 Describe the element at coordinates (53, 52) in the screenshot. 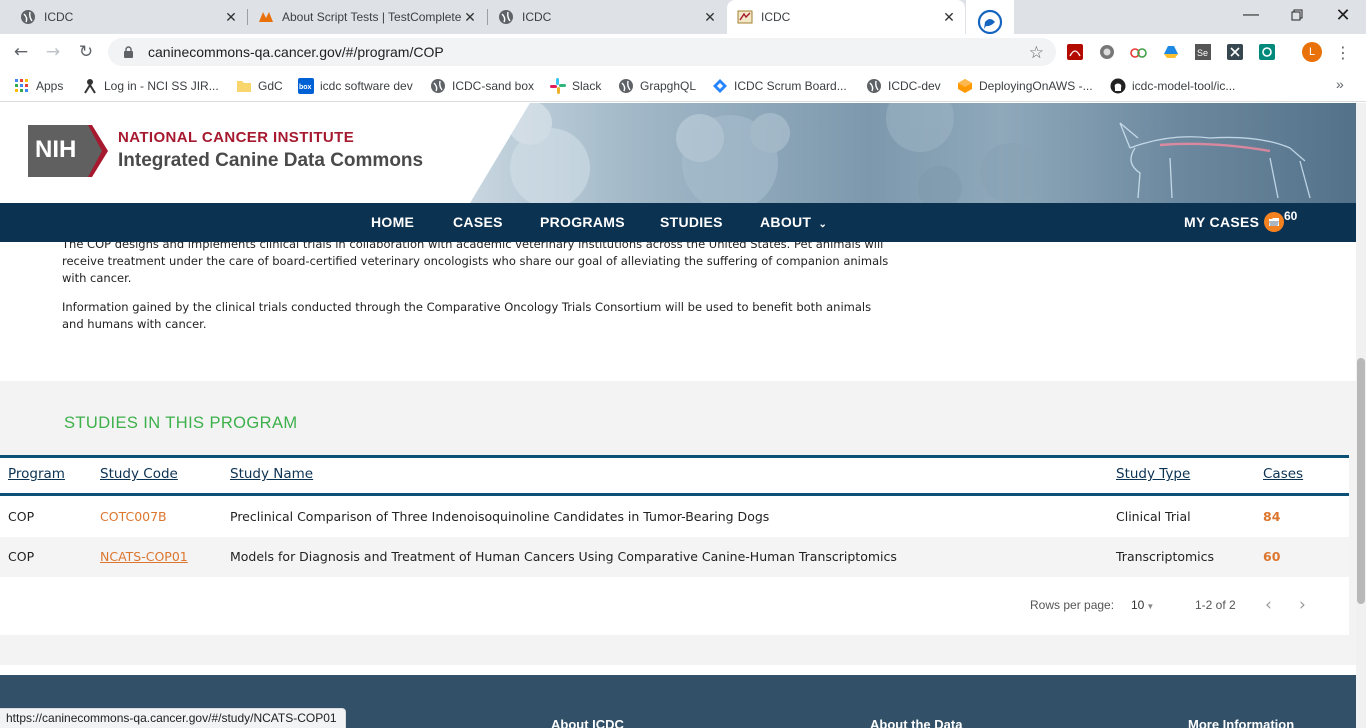

I see `forward-arrow-icon: →` at that location.